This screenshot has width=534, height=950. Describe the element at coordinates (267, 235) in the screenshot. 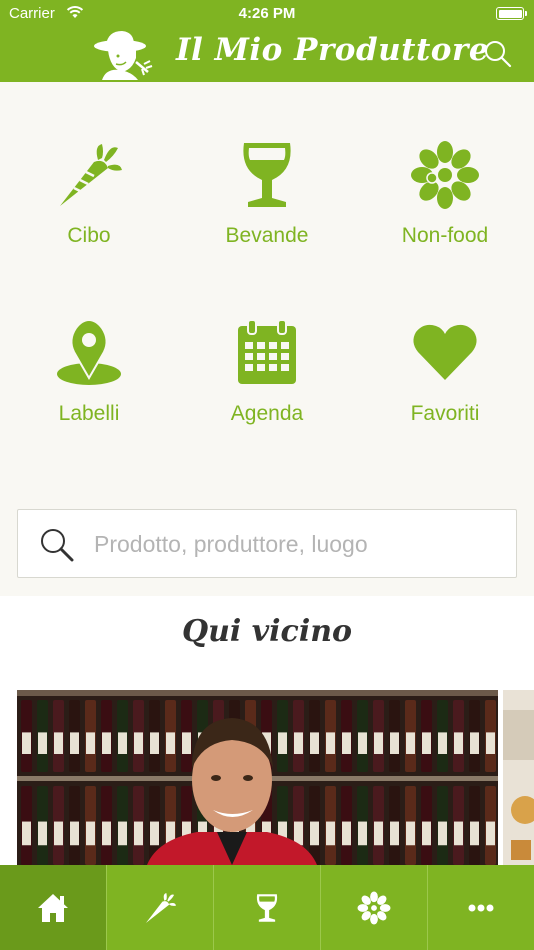

I see `category-label: Bevande` at that location.